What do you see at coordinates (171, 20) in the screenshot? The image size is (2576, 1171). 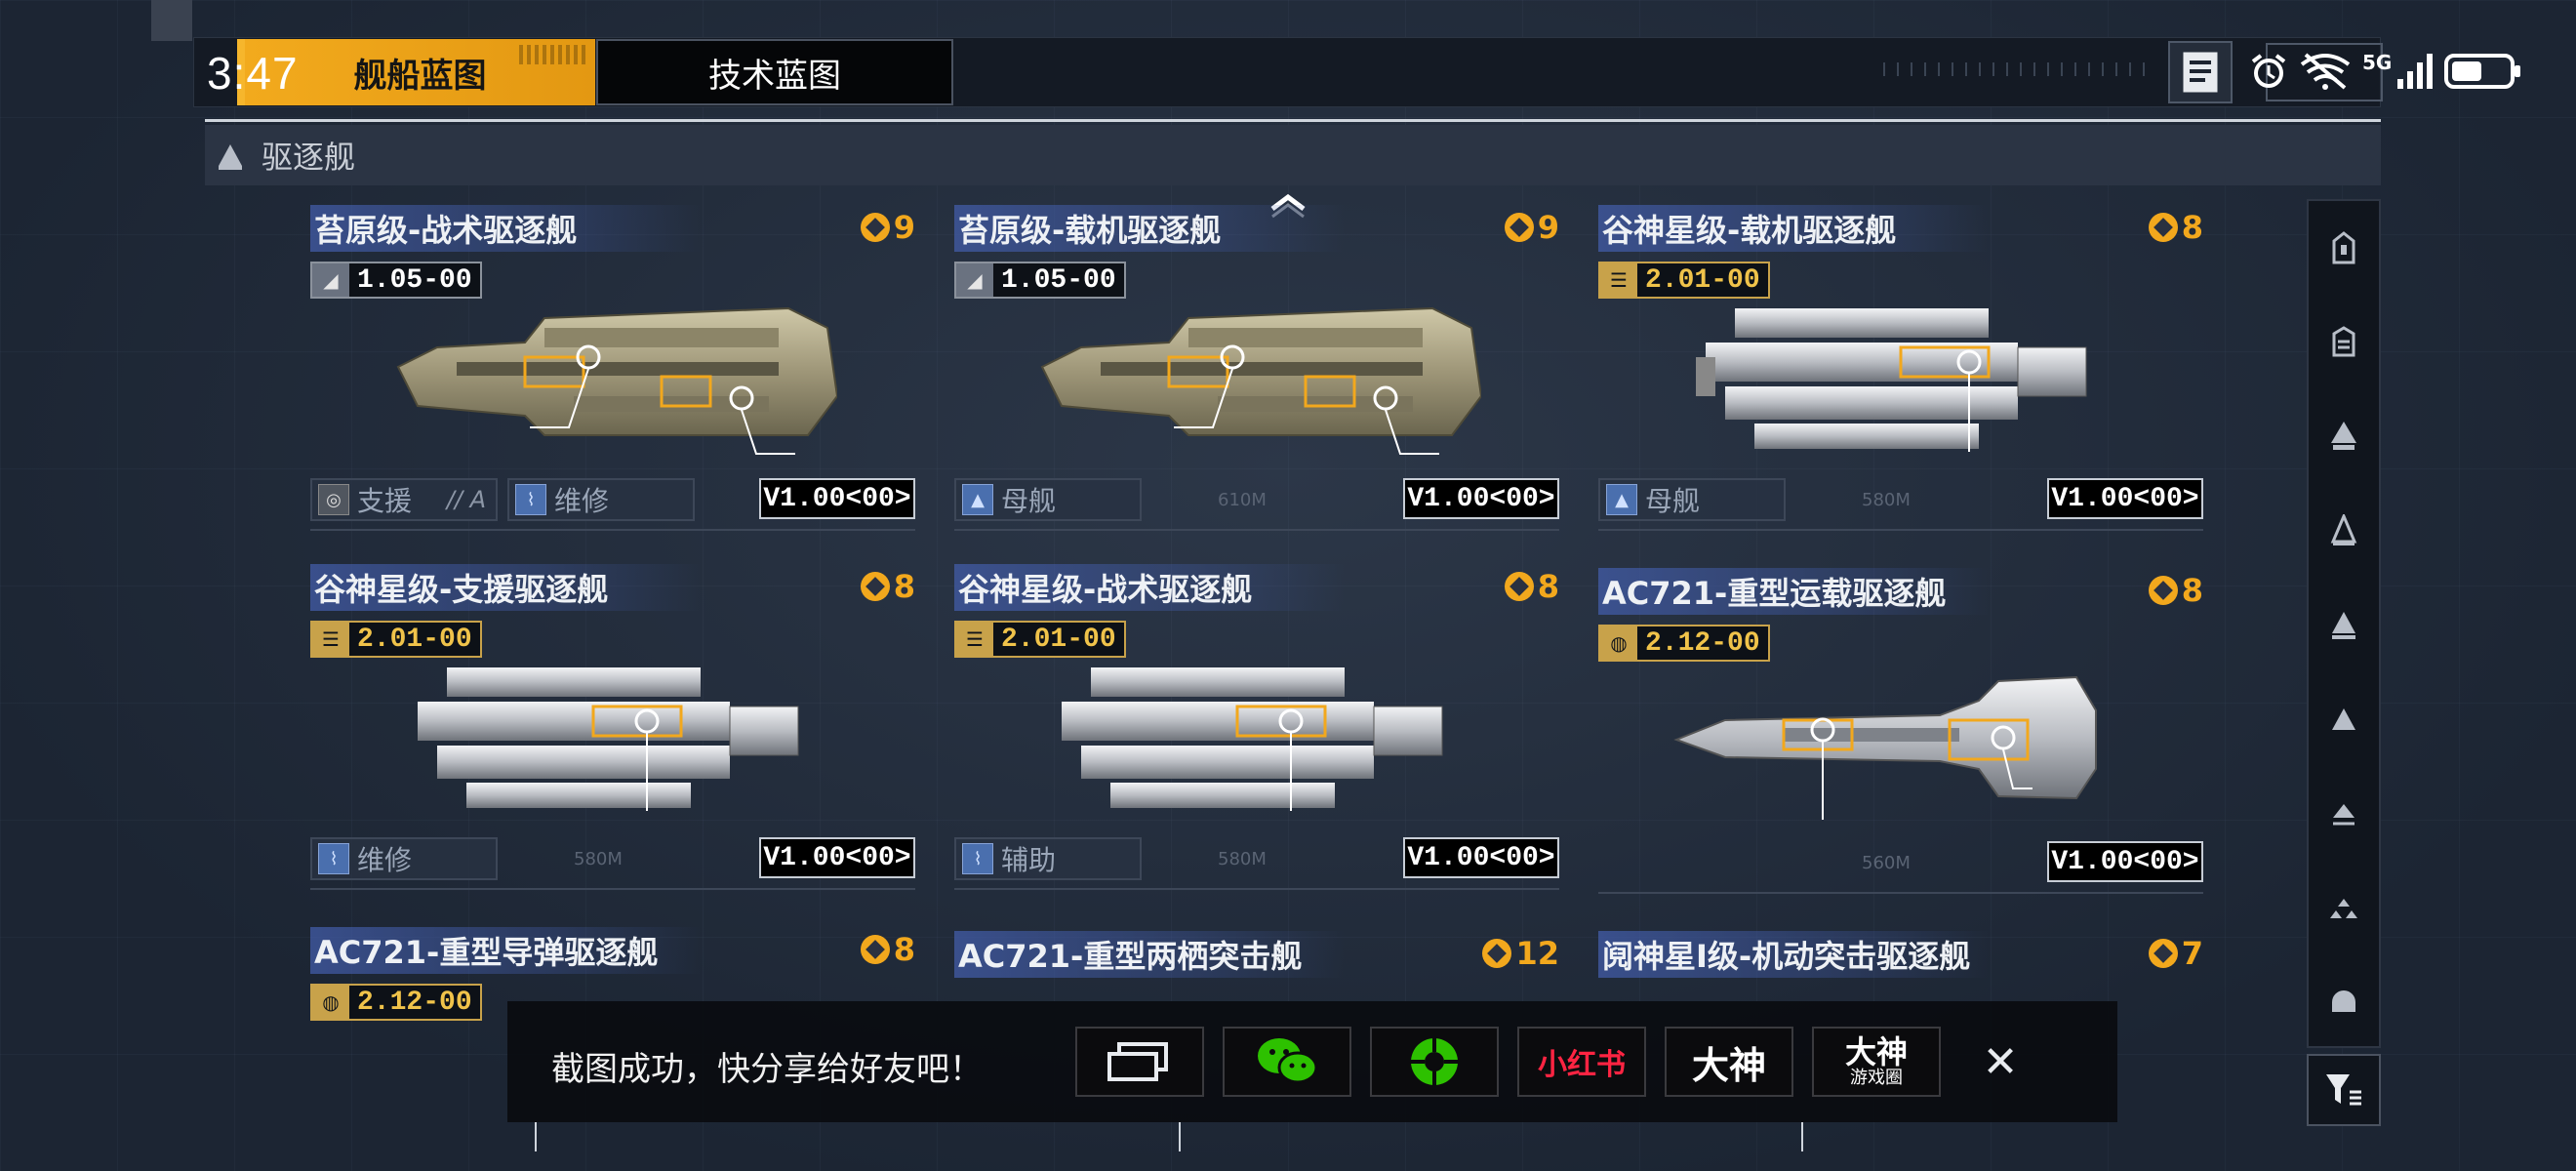 I see `corner-block` at bounding box center [171, 20].